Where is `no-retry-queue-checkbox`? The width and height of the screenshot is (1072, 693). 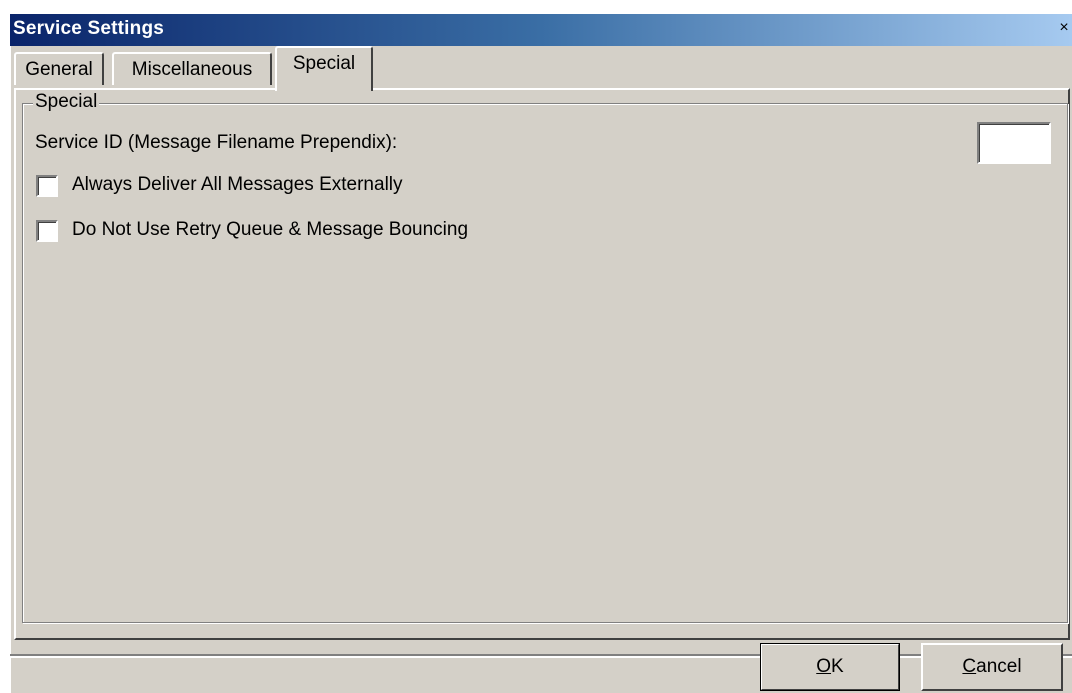 no-retry-queue-checkbox is located at coordinates (47, 231).